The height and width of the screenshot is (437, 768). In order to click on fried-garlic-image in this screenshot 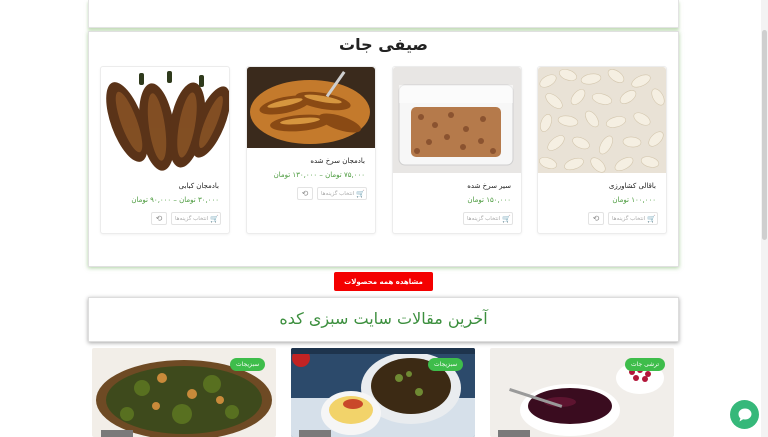, I will do `click(457, 120)`.